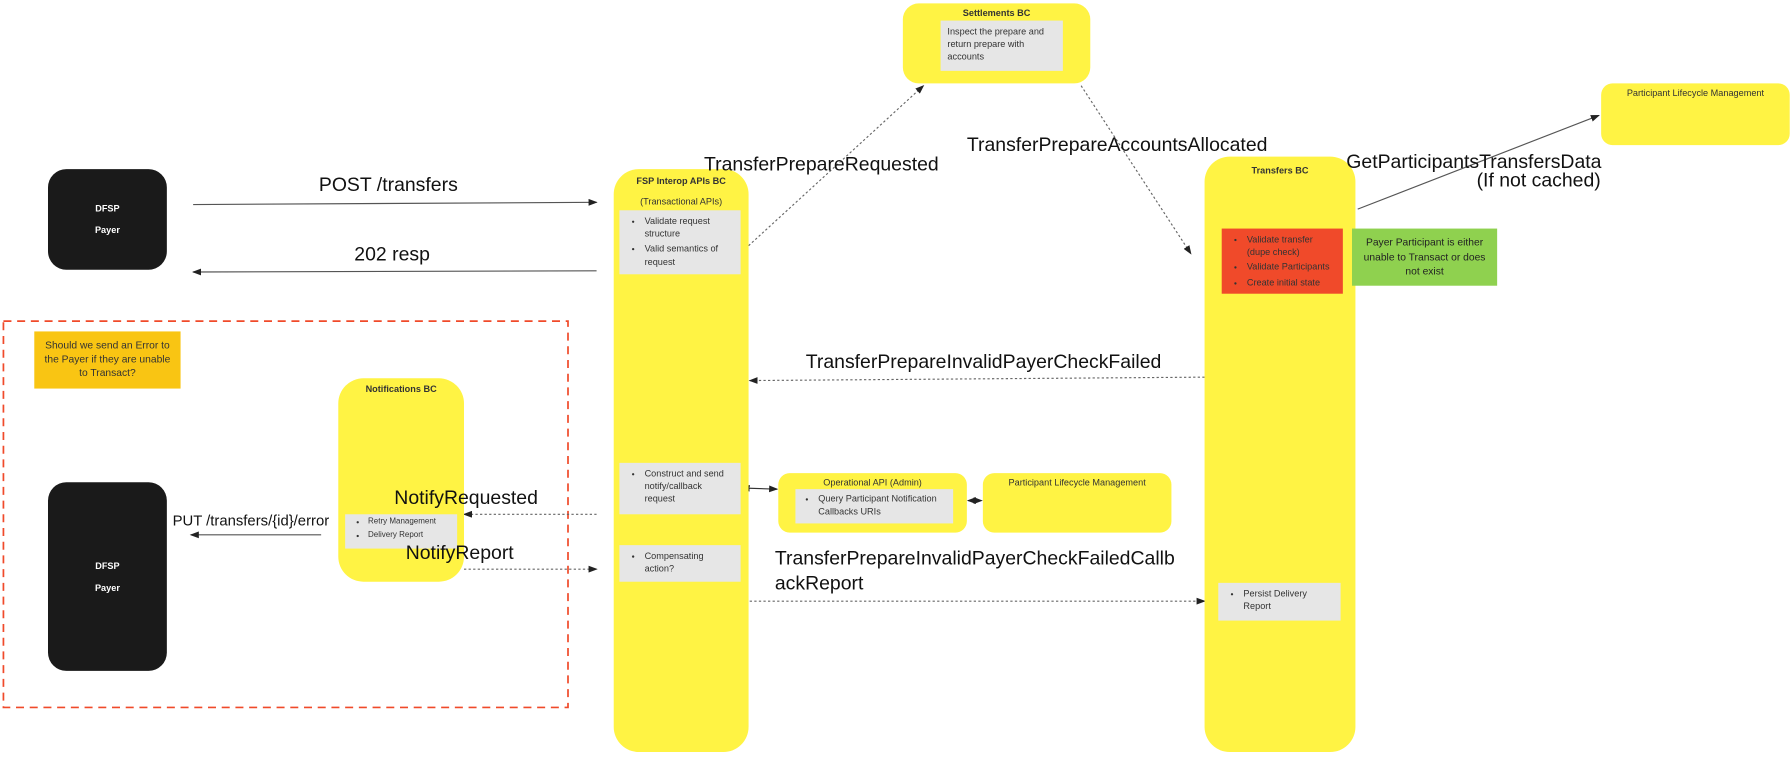 Image resolution: width=1792 pixels, height=757 pixels. What do you see at coordinates (1077, 503) in the screenshot?
I see `participant-lifecycle-mid: Participant Lifecycle Management` at bounding box center [1077, 503].